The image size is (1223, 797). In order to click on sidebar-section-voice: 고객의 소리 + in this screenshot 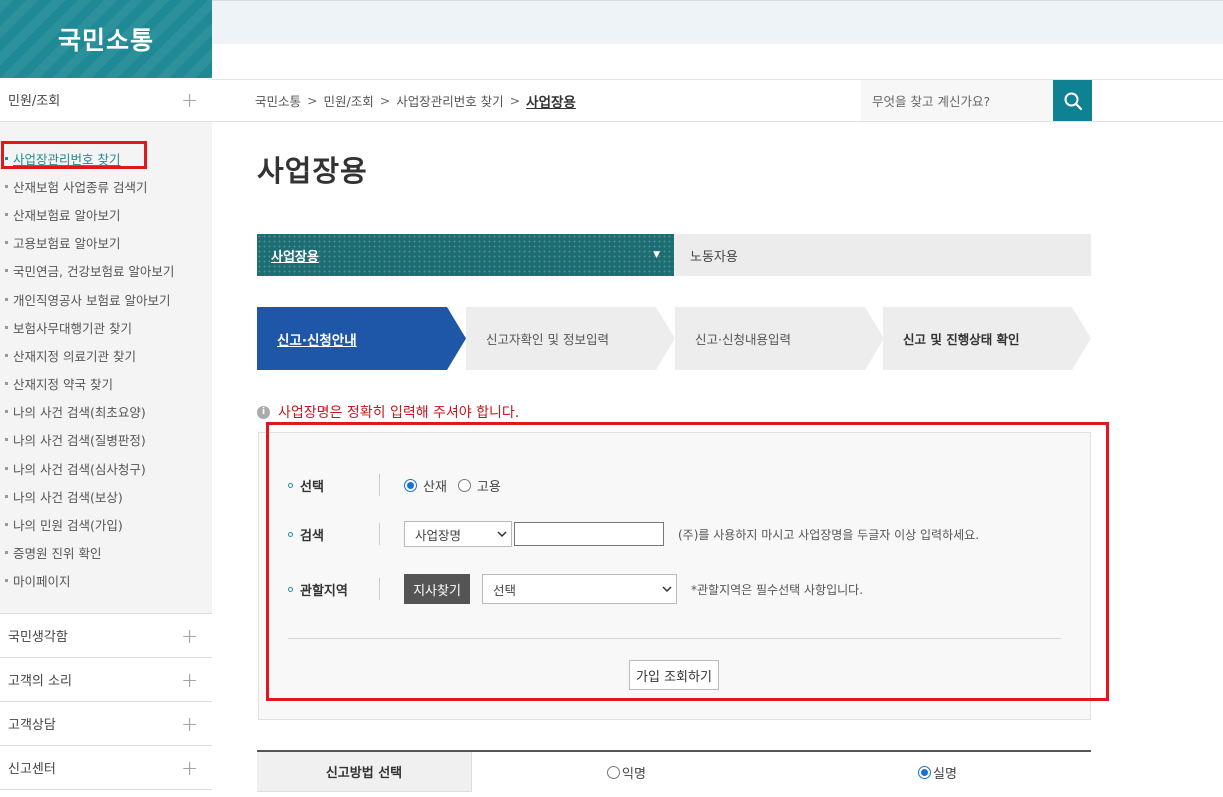, I will do `click(106, 680)`.